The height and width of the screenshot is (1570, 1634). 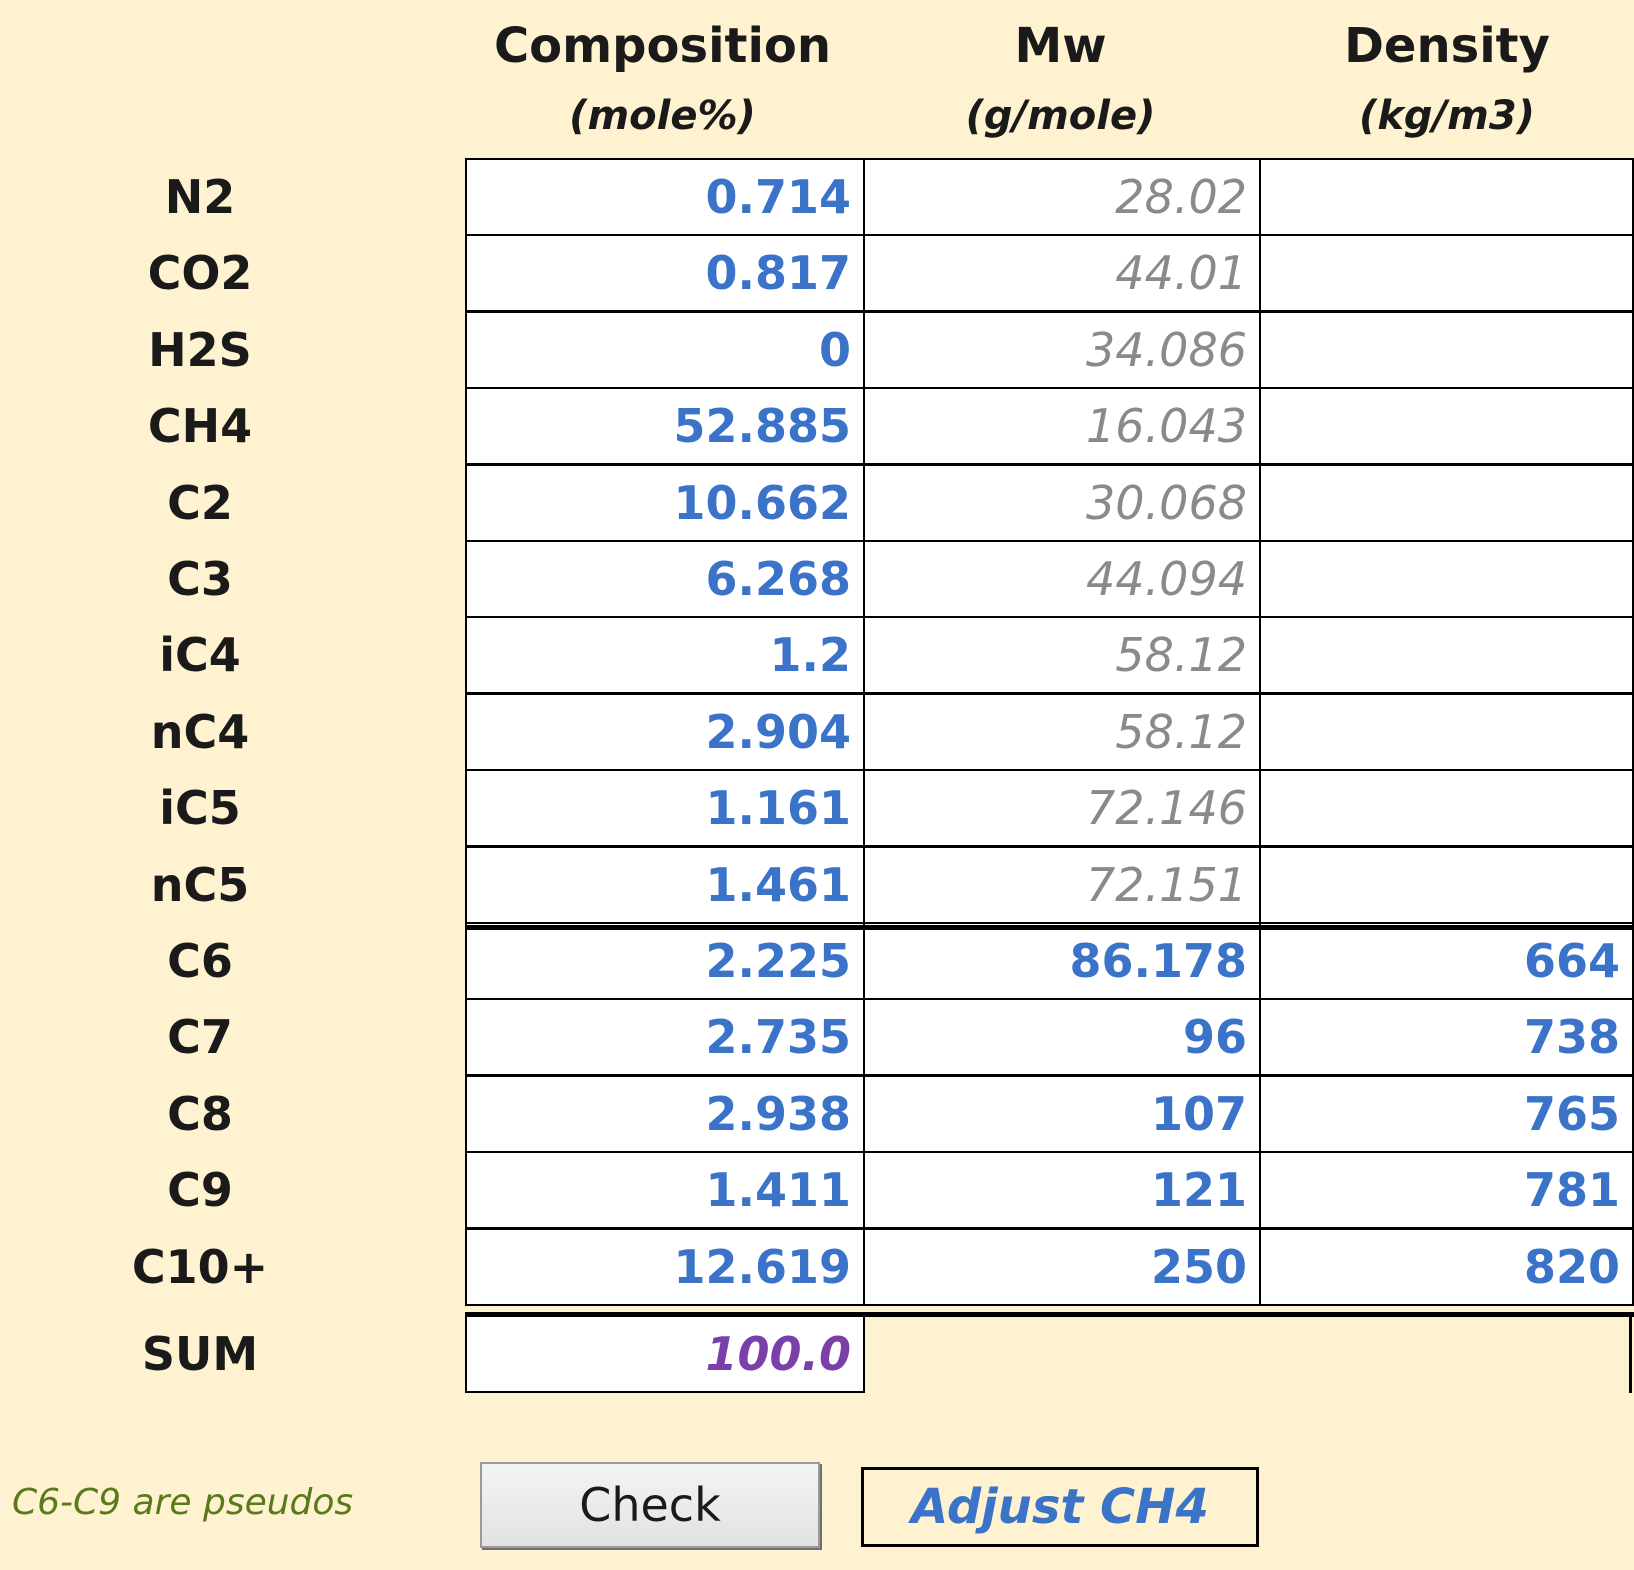 What do you see at coordinates (200, 885) in the screenshot?
I see `component-label: nC5` at bounding box center [200, 885].